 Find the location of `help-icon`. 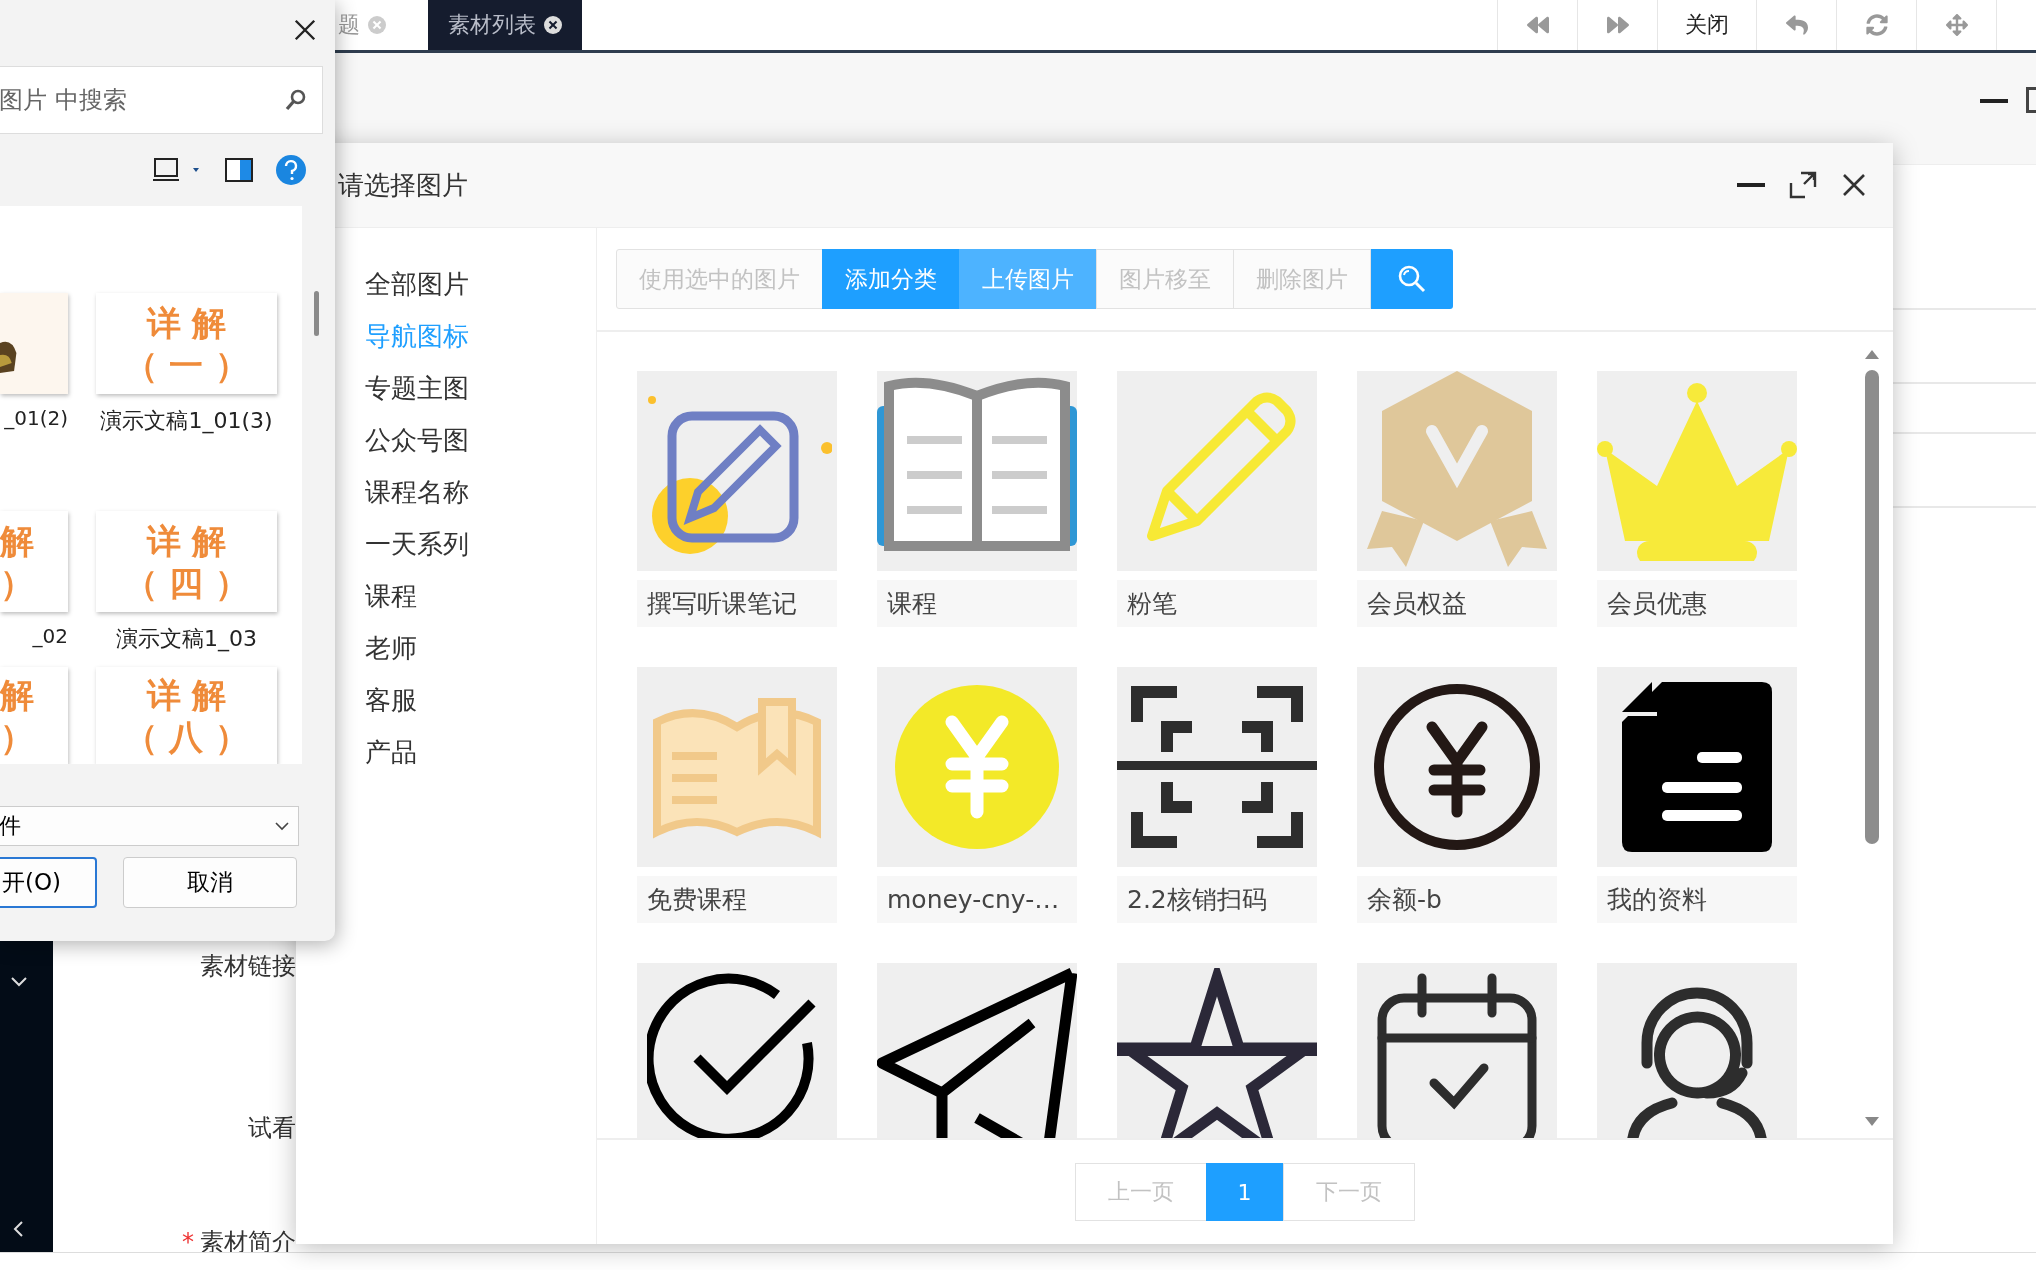

help-icon is located at coordinates (291, 170).